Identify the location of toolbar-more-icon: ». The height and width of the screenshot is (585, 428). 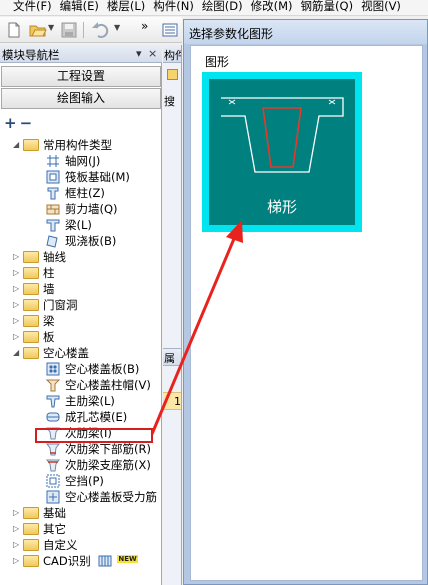
(144, 26).